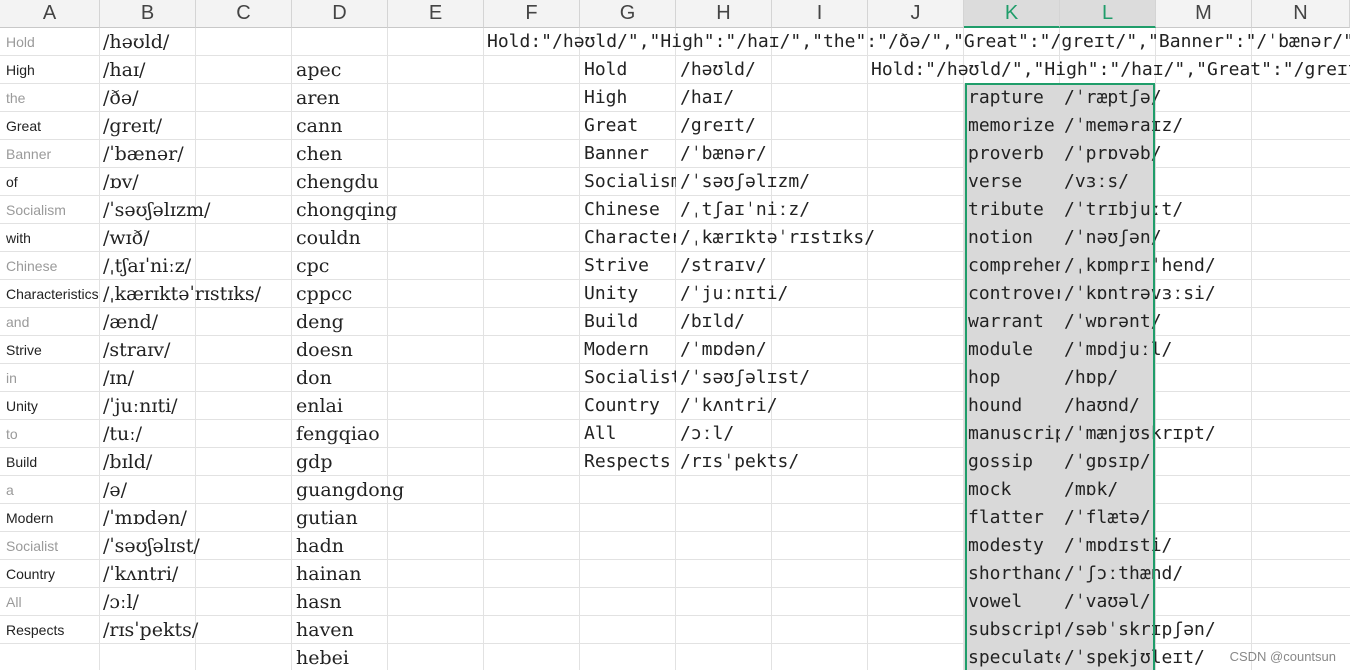 Image resolution: width=1350 pixels, height=670 pixels. What do you see at coordinates (121, 182) in the screenshot?
I see `cell-b6: /ɒv/` at bounding box center [121, 182].